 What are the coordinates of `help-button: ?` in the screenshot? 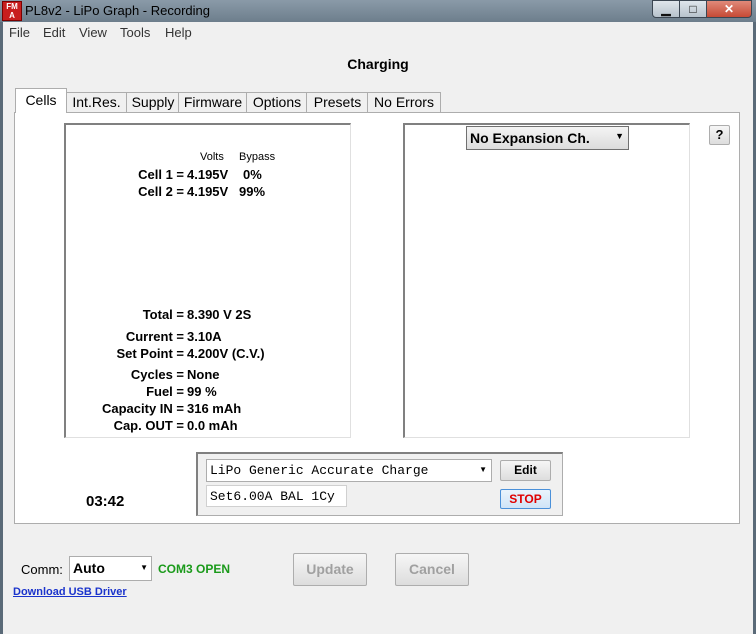 It's located at (719, 135).